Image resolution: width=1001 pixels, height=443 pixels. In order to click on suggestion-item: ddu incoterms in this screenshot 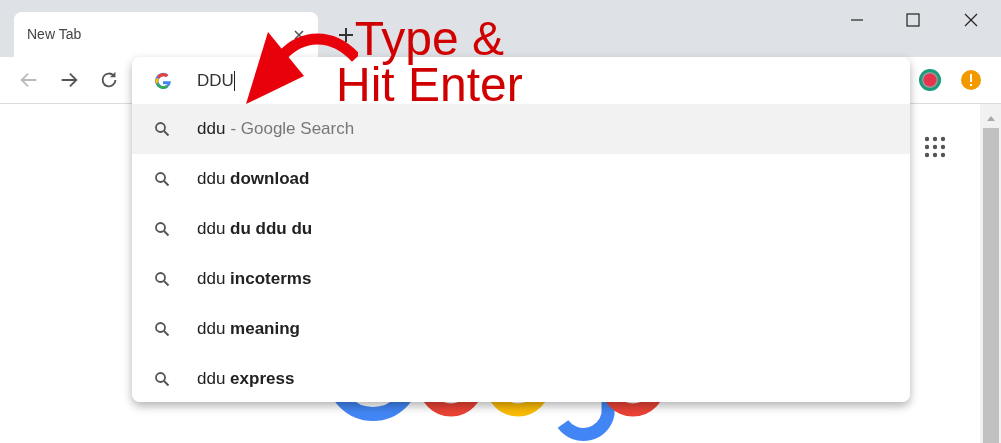, I will do `click(521, 279)`.